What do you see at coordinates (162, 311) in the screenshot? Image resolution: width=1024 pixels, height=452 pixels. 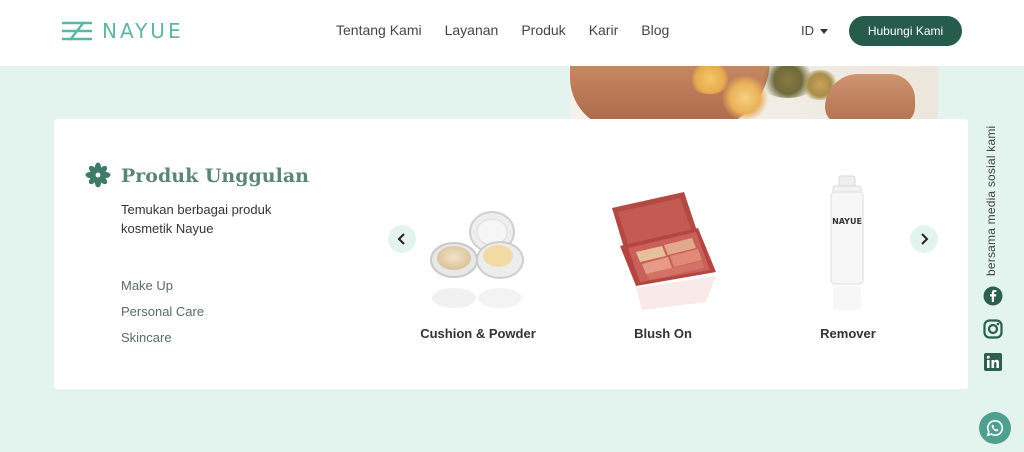 I see `category-personal-care: Personal Care` at bounding box center [162, 311].